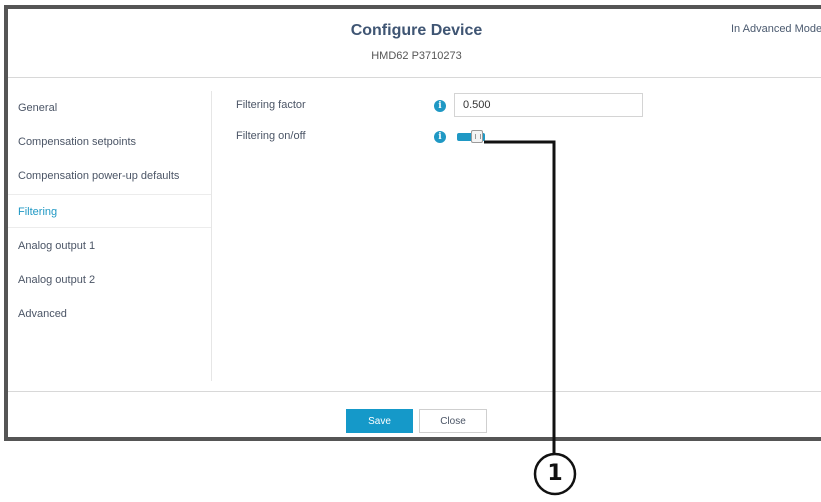  Describe the element at coordinates (416, 56) in the screenshot. I see `device-identifier: HMD62 P3710273` at that location.